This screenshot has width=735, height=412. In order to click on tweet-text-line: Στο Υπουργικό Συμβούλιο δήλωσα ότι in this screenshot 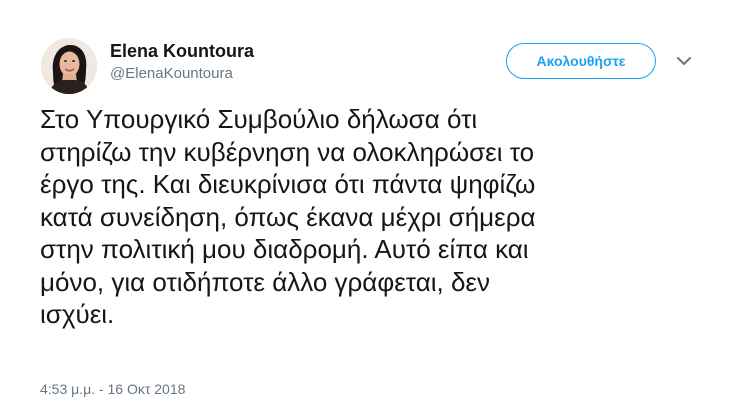, I will do `click(259, 119)`.